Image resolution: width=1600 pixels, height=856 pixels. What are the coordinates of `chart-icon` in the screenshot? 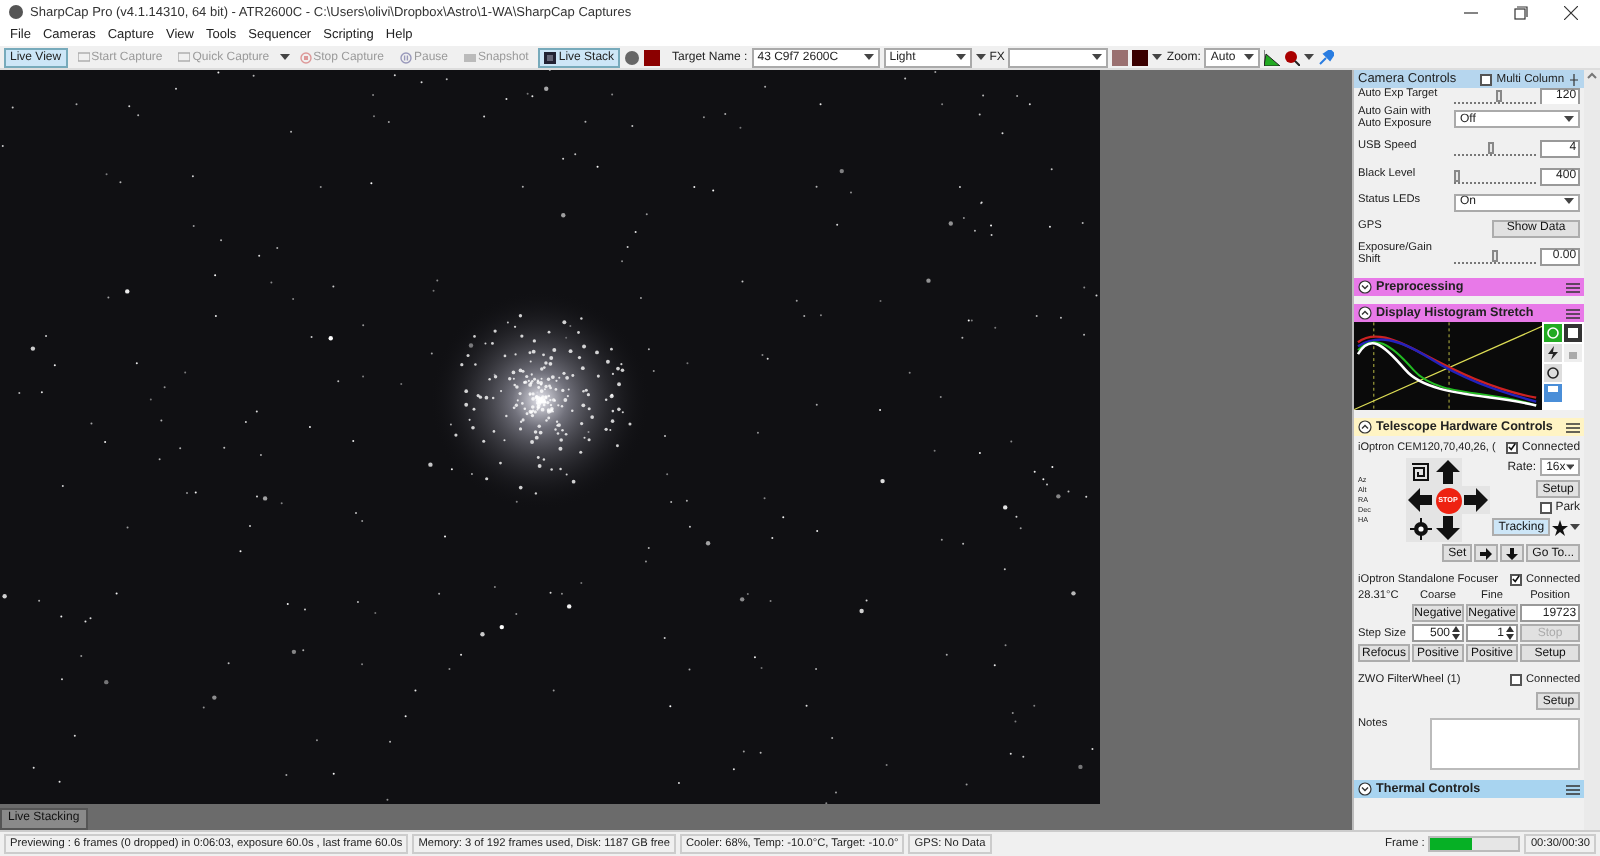 It's located at (1272, 57).